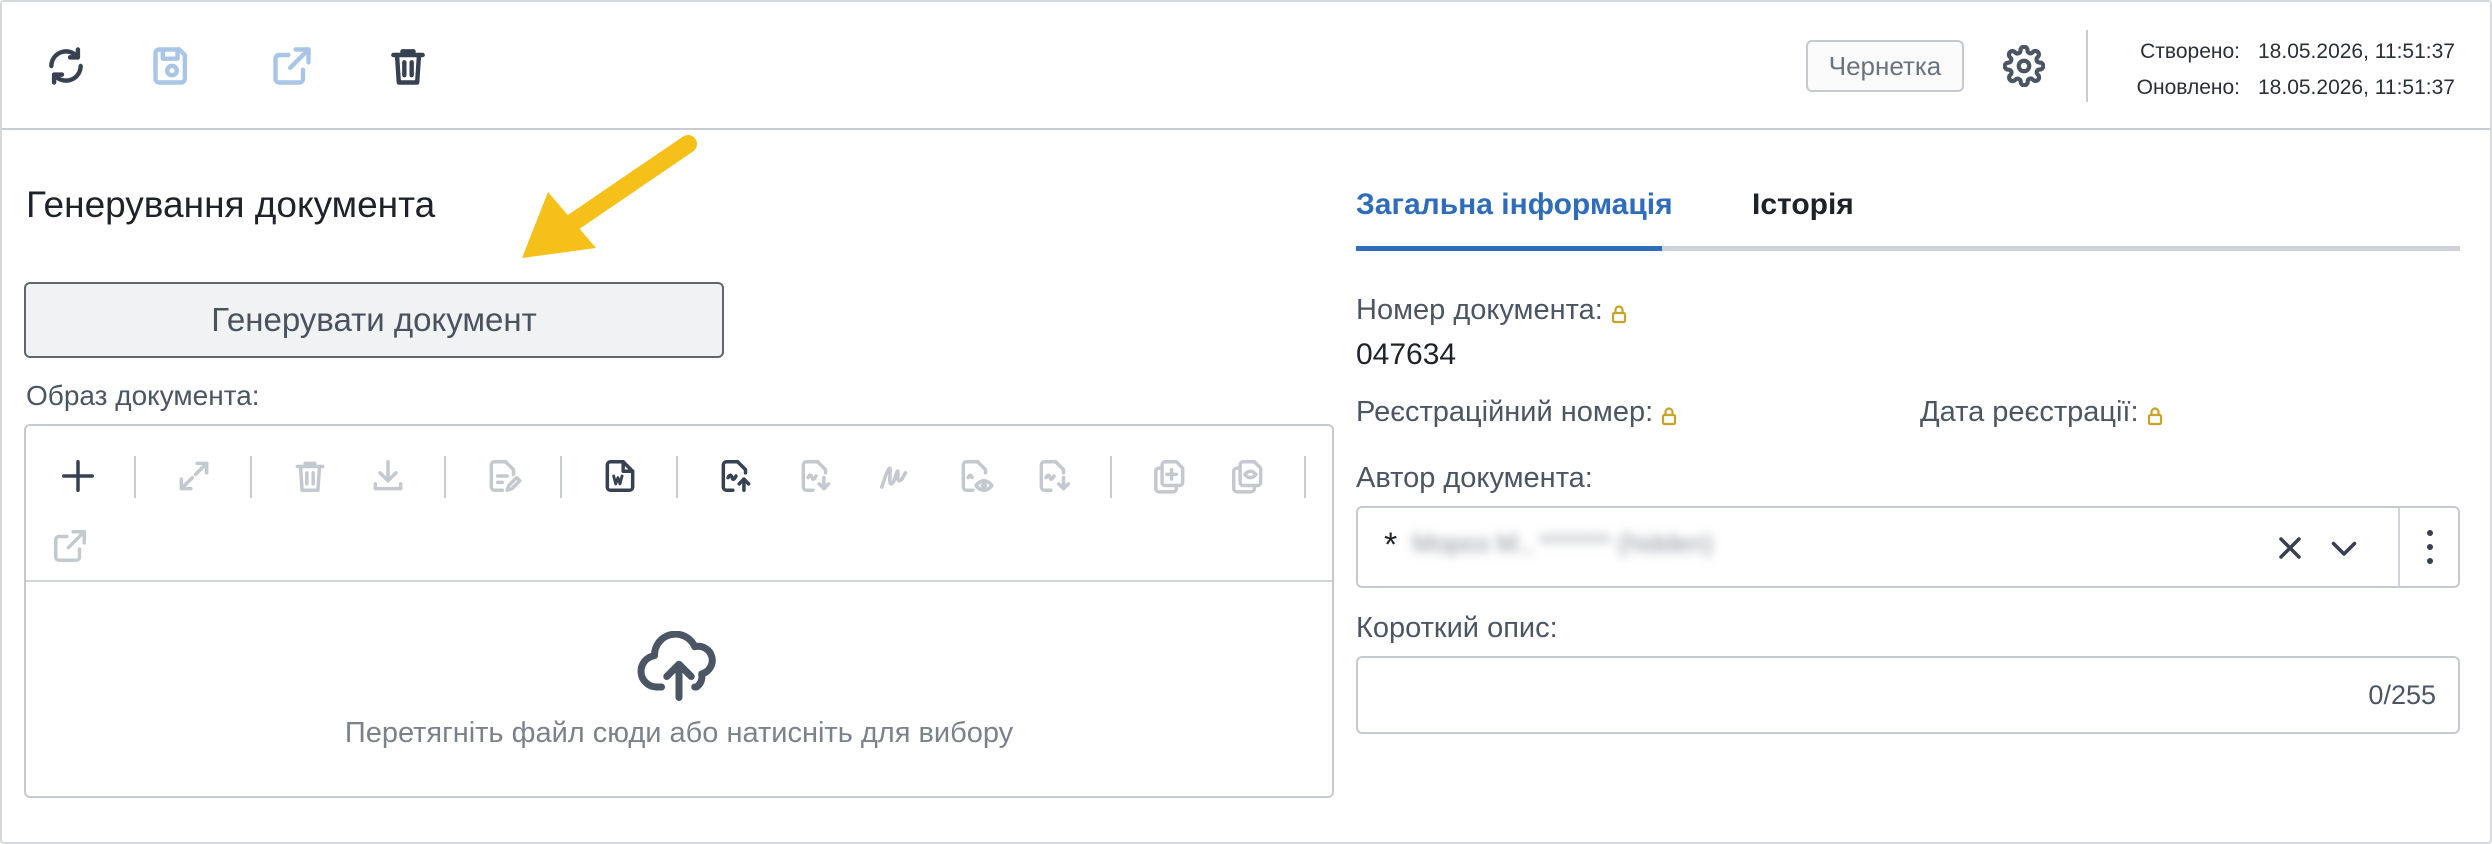 This screenshot has height=844, width=2492. Describe the element at coordinates (2024, 66) in the screenshot. I see `gear-icon` at that location.